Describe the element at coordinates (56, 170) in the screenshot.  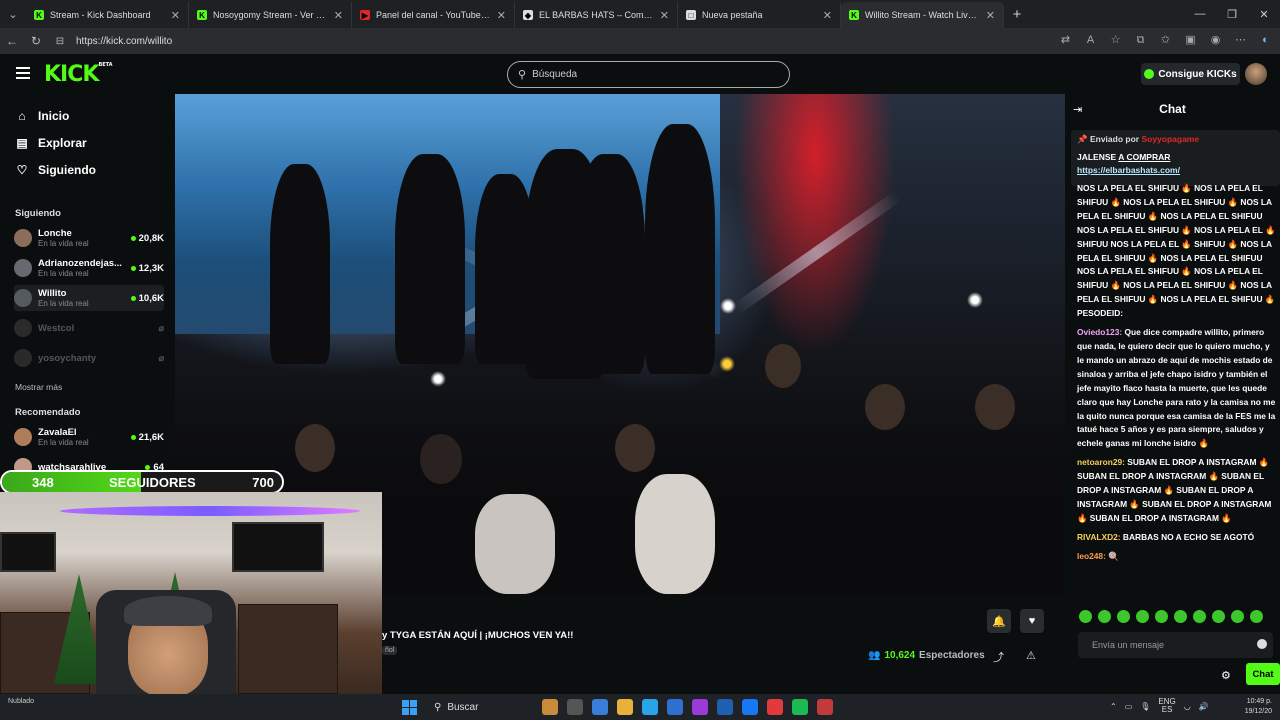
I see `sidebar-item-siguiendo: ♡ Siguiendo` at that location.